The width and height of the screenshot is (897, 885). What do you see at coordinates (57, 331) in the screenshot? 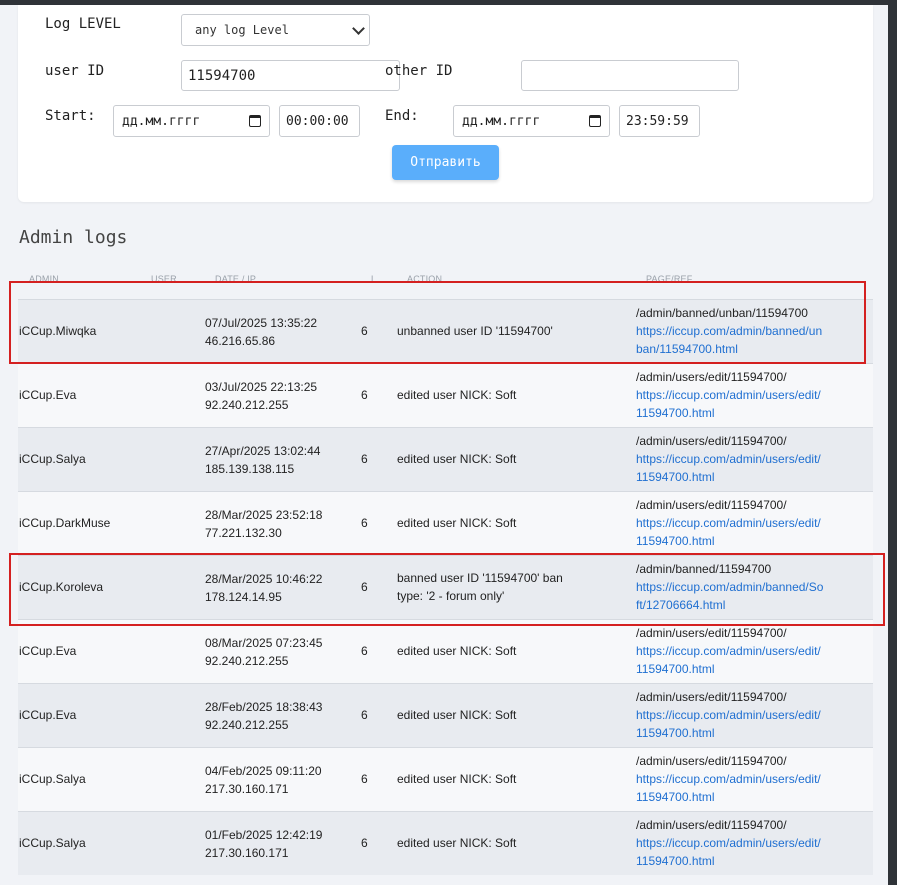
I see `row-admin: iCCup.Miwqka` at bounding box center [57, 331].